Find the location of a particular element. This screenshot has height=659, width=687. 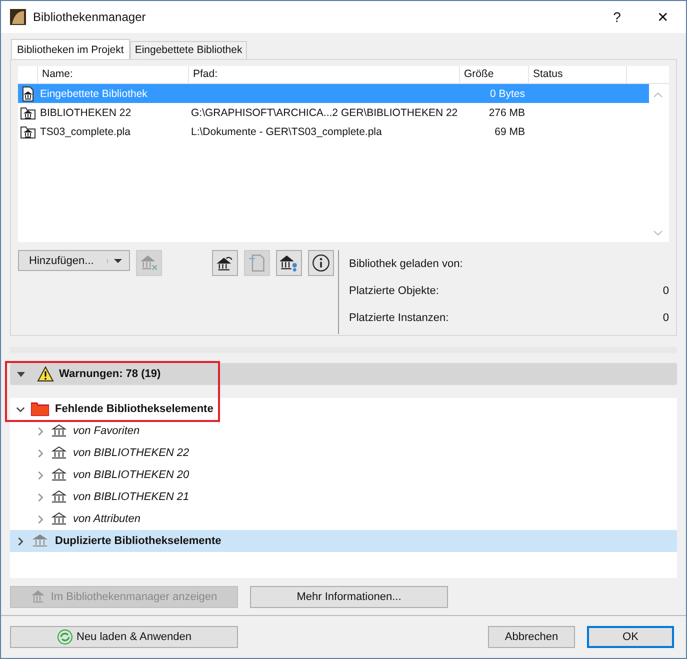

reload-apply-button: Neu laden & Anwenden is located at coordinates (124, 637).